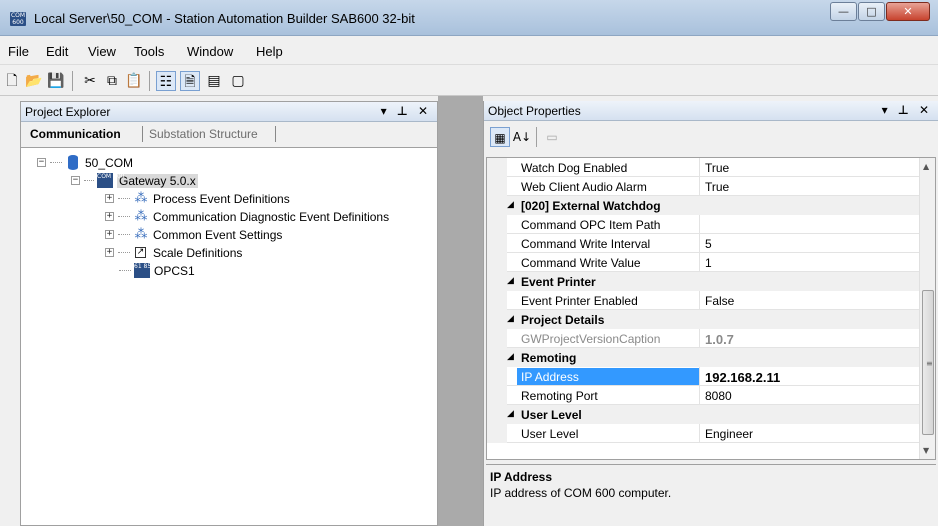 The image size is (938, 526). What do you see at coordinates (703, 186) in the screenshot?
I see `property-row: Web Client Audio Alarm True` at bounding box center [703, 186].